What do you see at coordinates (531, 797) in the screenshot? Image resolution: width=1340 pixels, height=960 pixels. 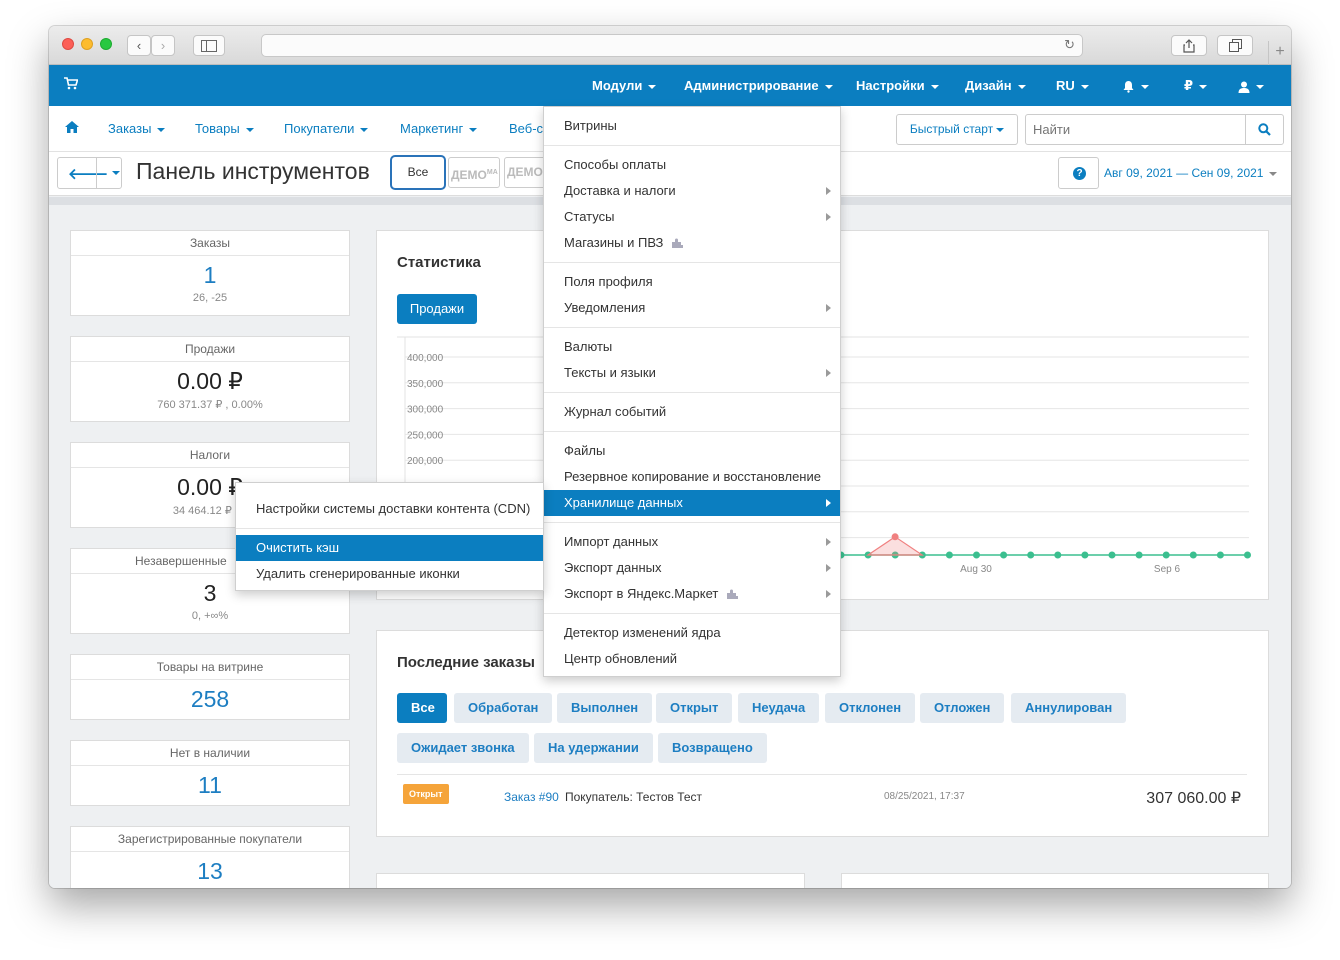 I see `order-link: Заказ #90` at bounding box center [531, 797].